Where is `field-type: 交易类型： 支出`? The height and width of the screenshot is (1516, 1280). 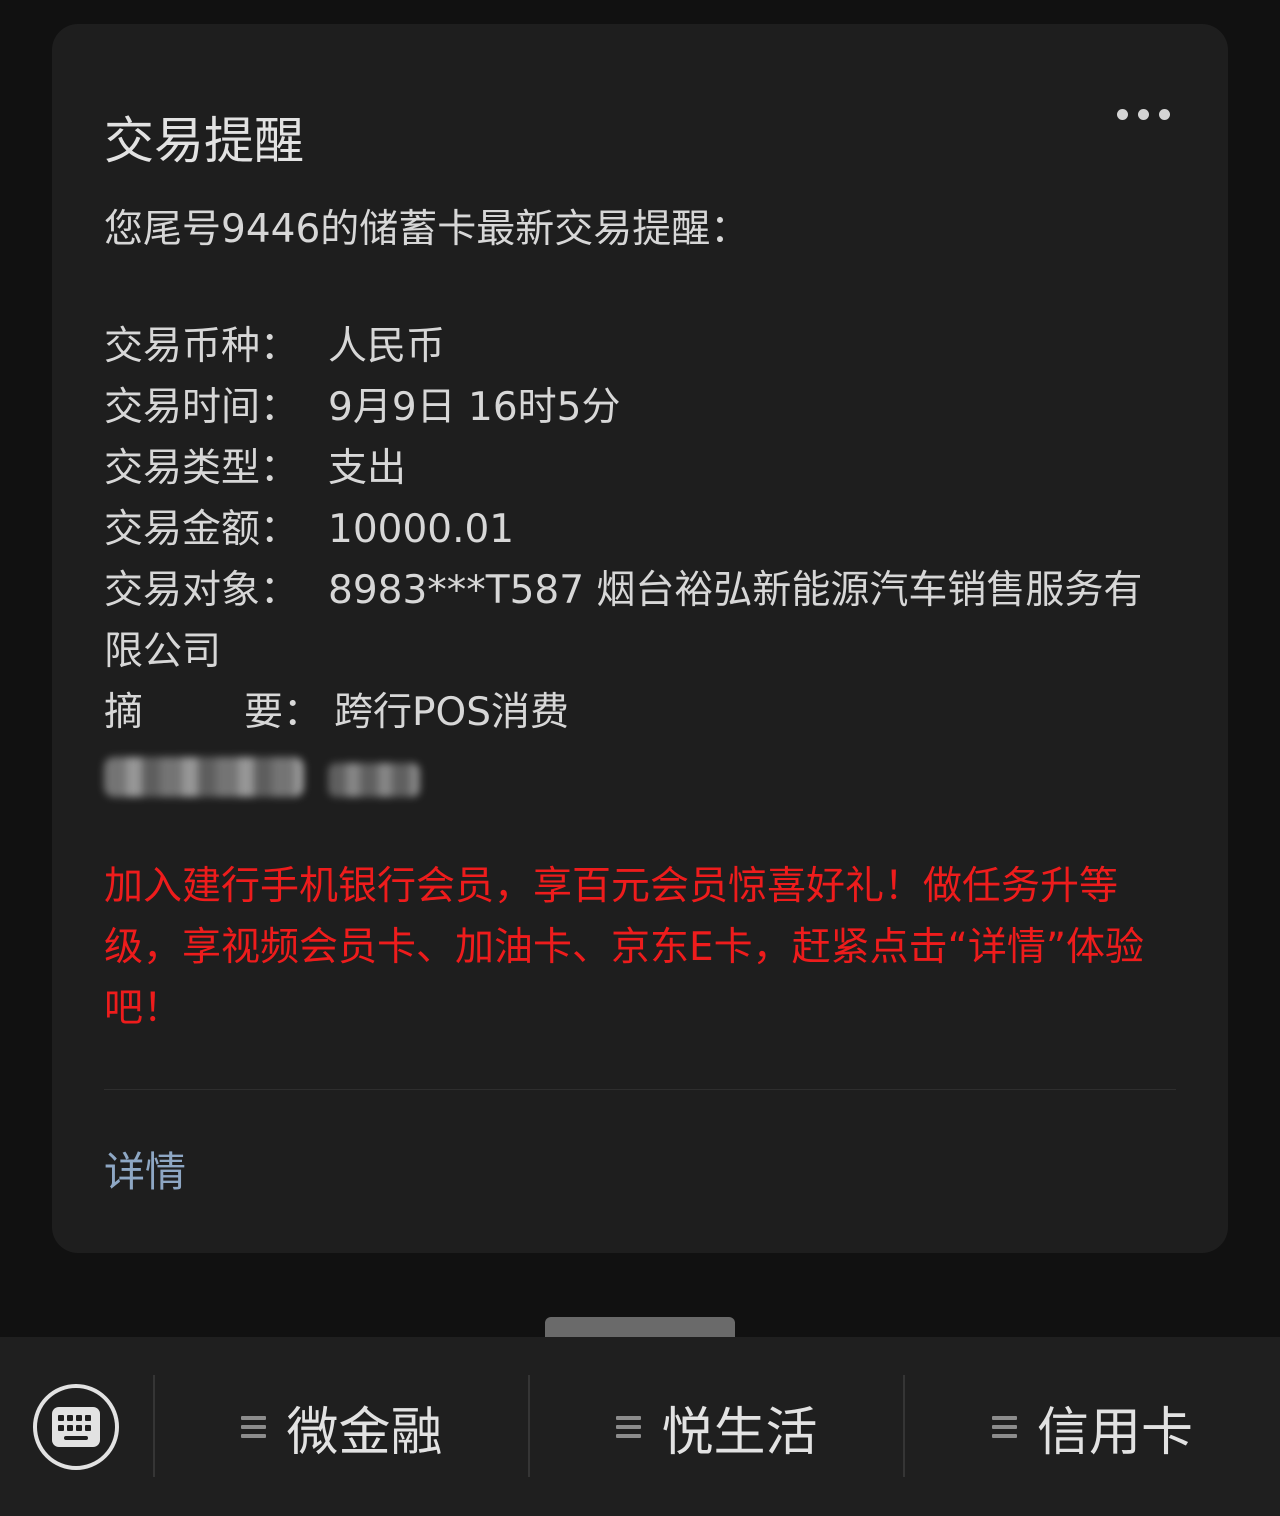
field-type: 交易类型： 支出 is located at coordinates (634, 468).